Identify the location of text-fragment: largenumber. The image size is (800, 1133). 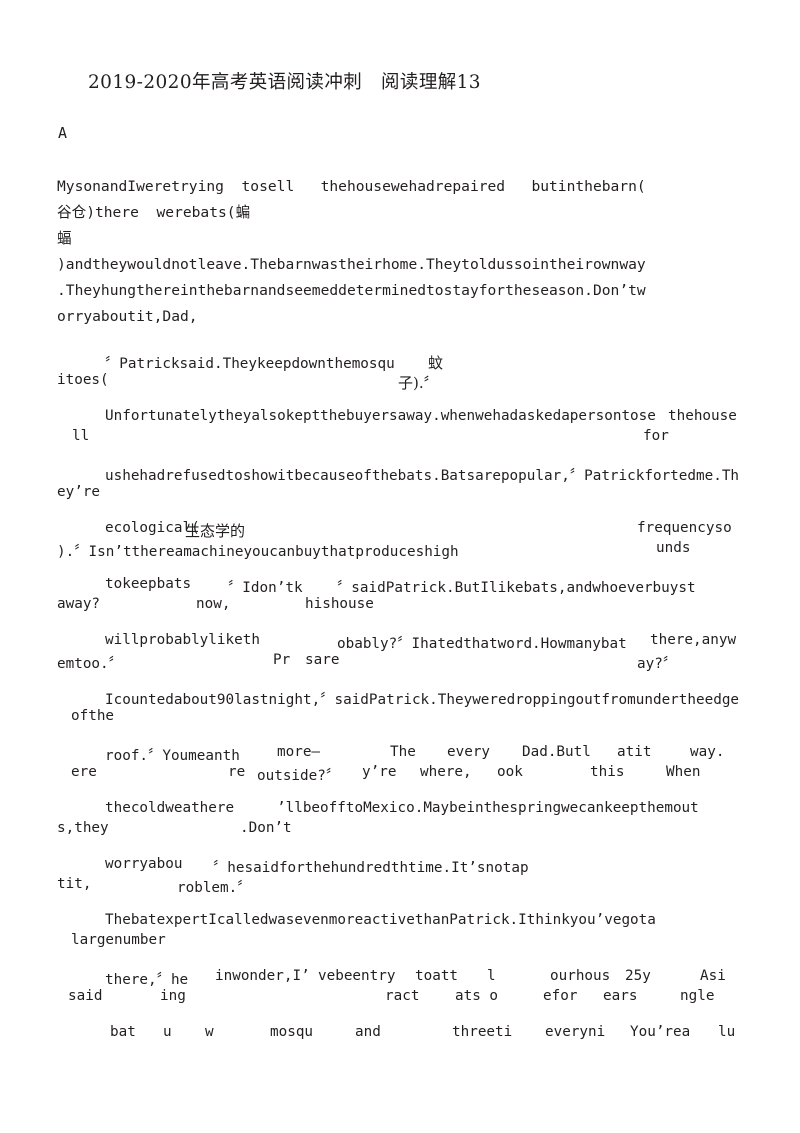
(118, 940).